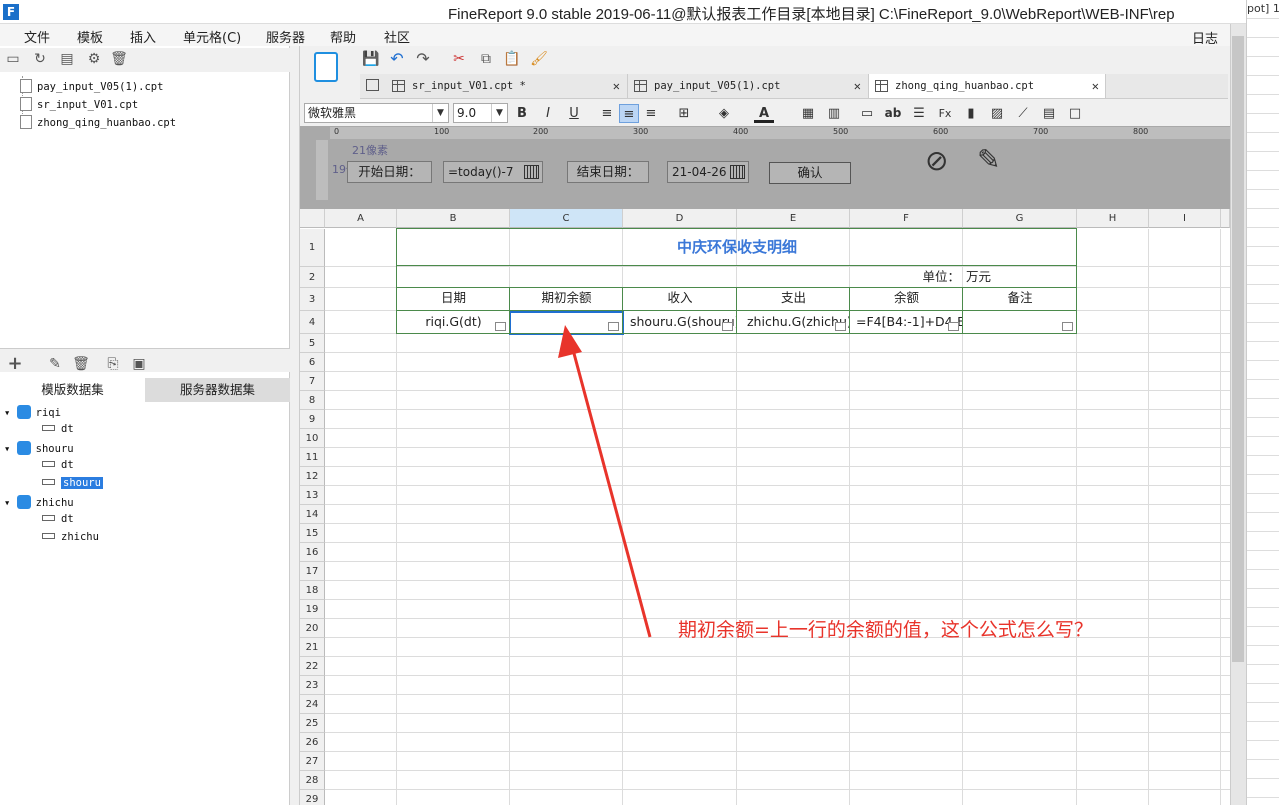 This screenshot has width=1279, height=805. Describe the element at coordinates (680, 297) in the screenshot. I see `header-income: 收入` at that location.